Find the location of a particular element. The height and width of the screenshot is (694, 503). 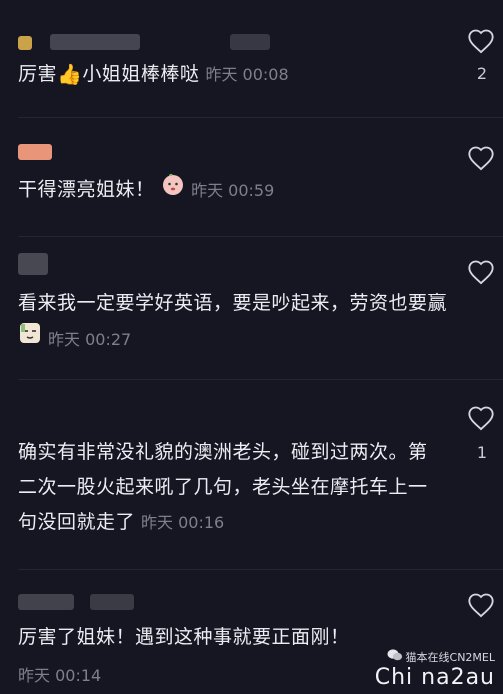

watermark: 猫本在线CN2MEL Chi na2au is located at coordinates (435, 669).